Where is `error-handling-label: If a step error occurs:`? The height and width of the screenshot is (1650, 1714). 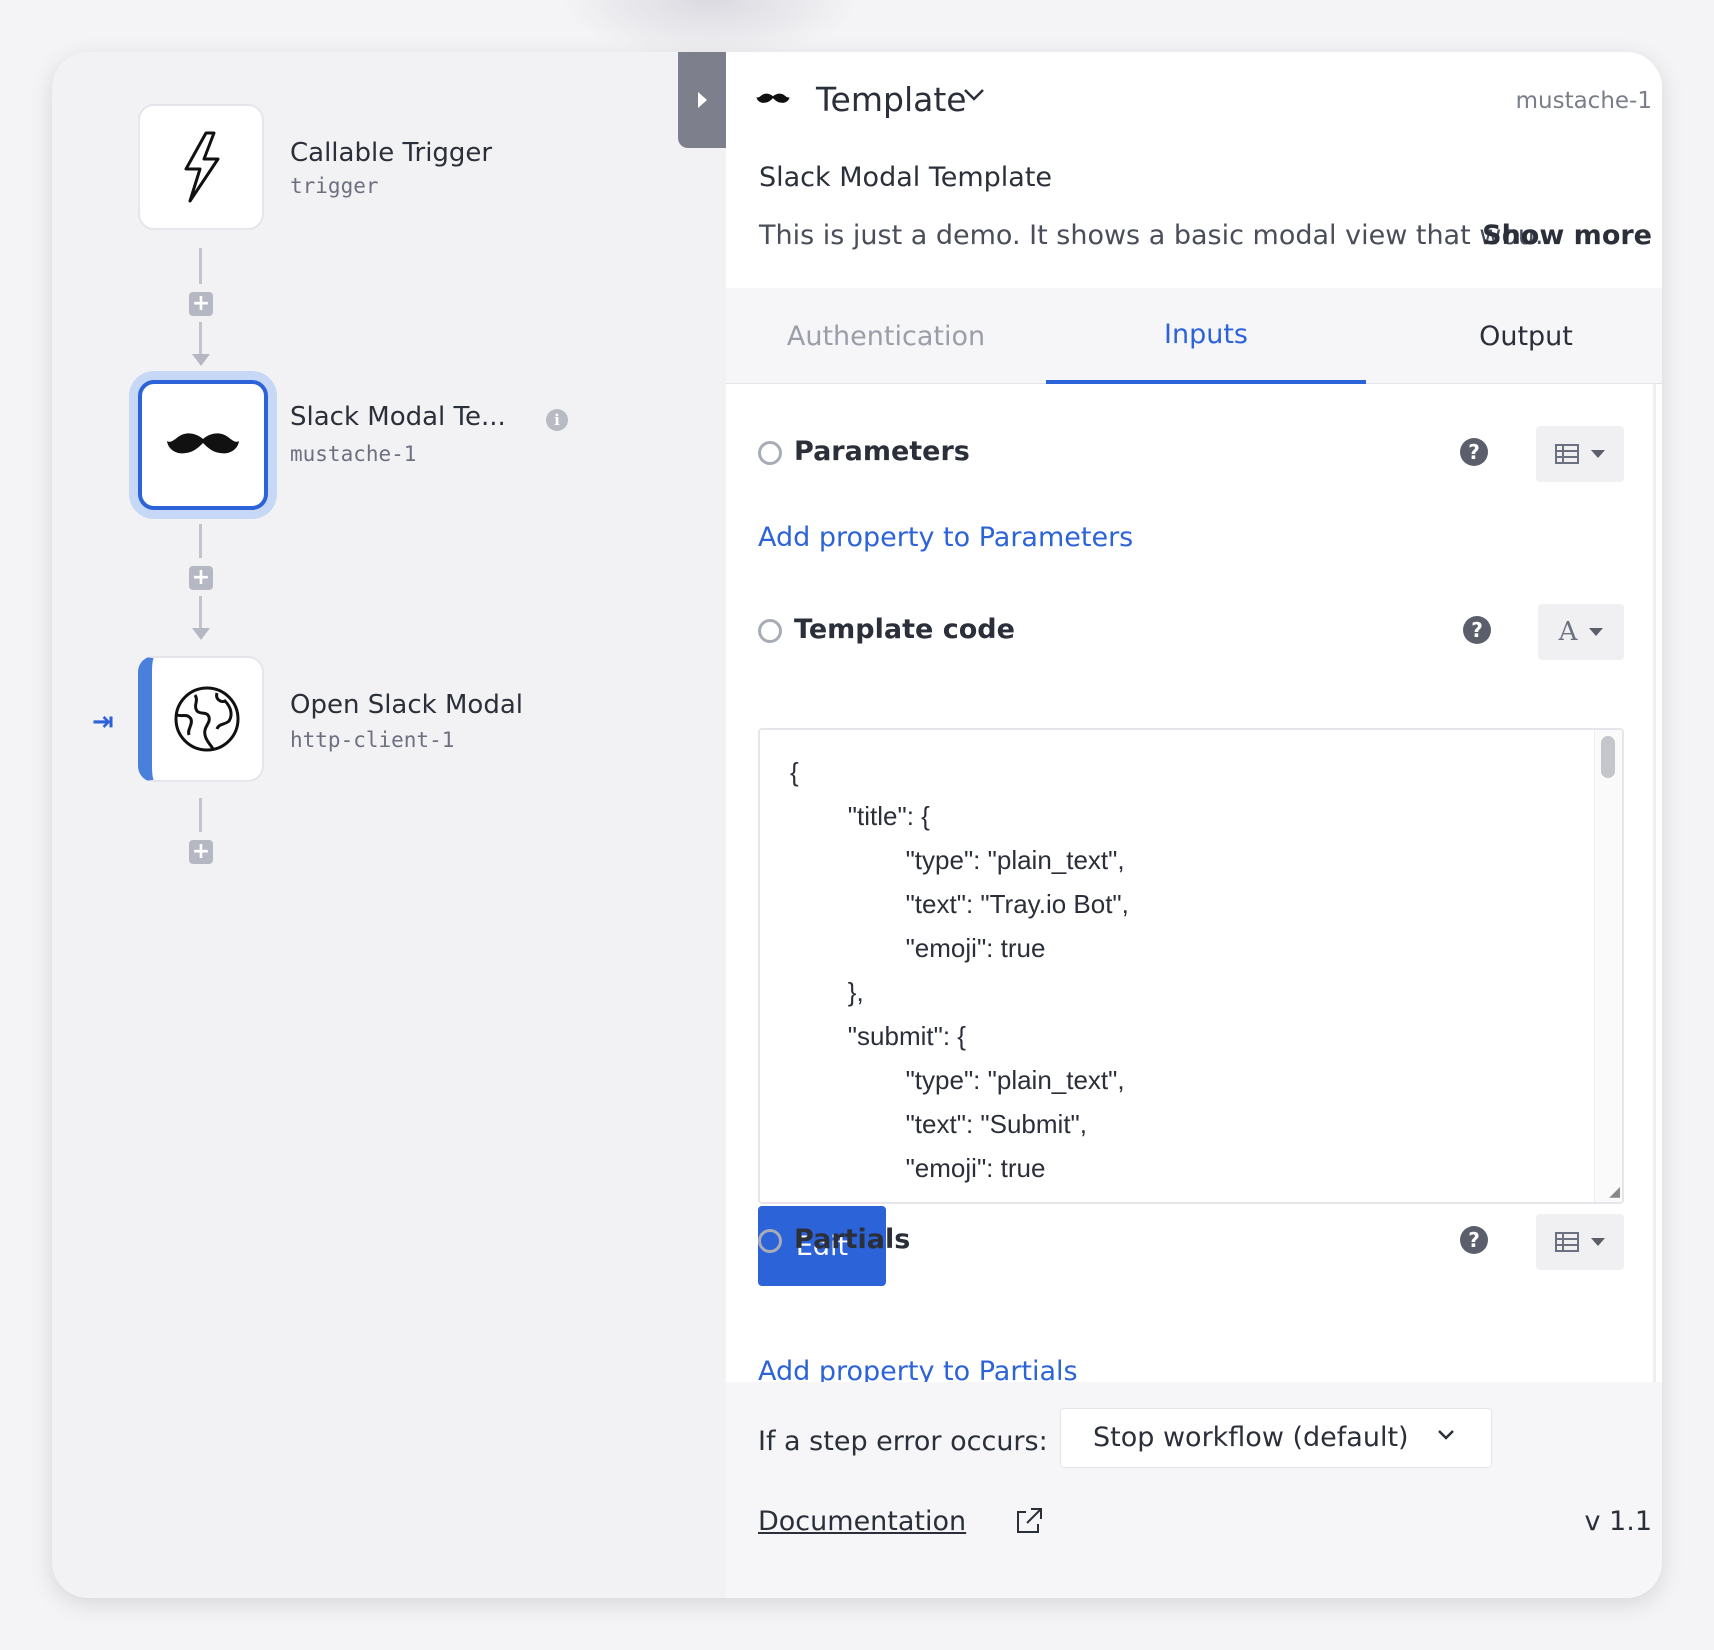 error-handling-label: If a step error occurs: is located at coordinates (903, 1441).